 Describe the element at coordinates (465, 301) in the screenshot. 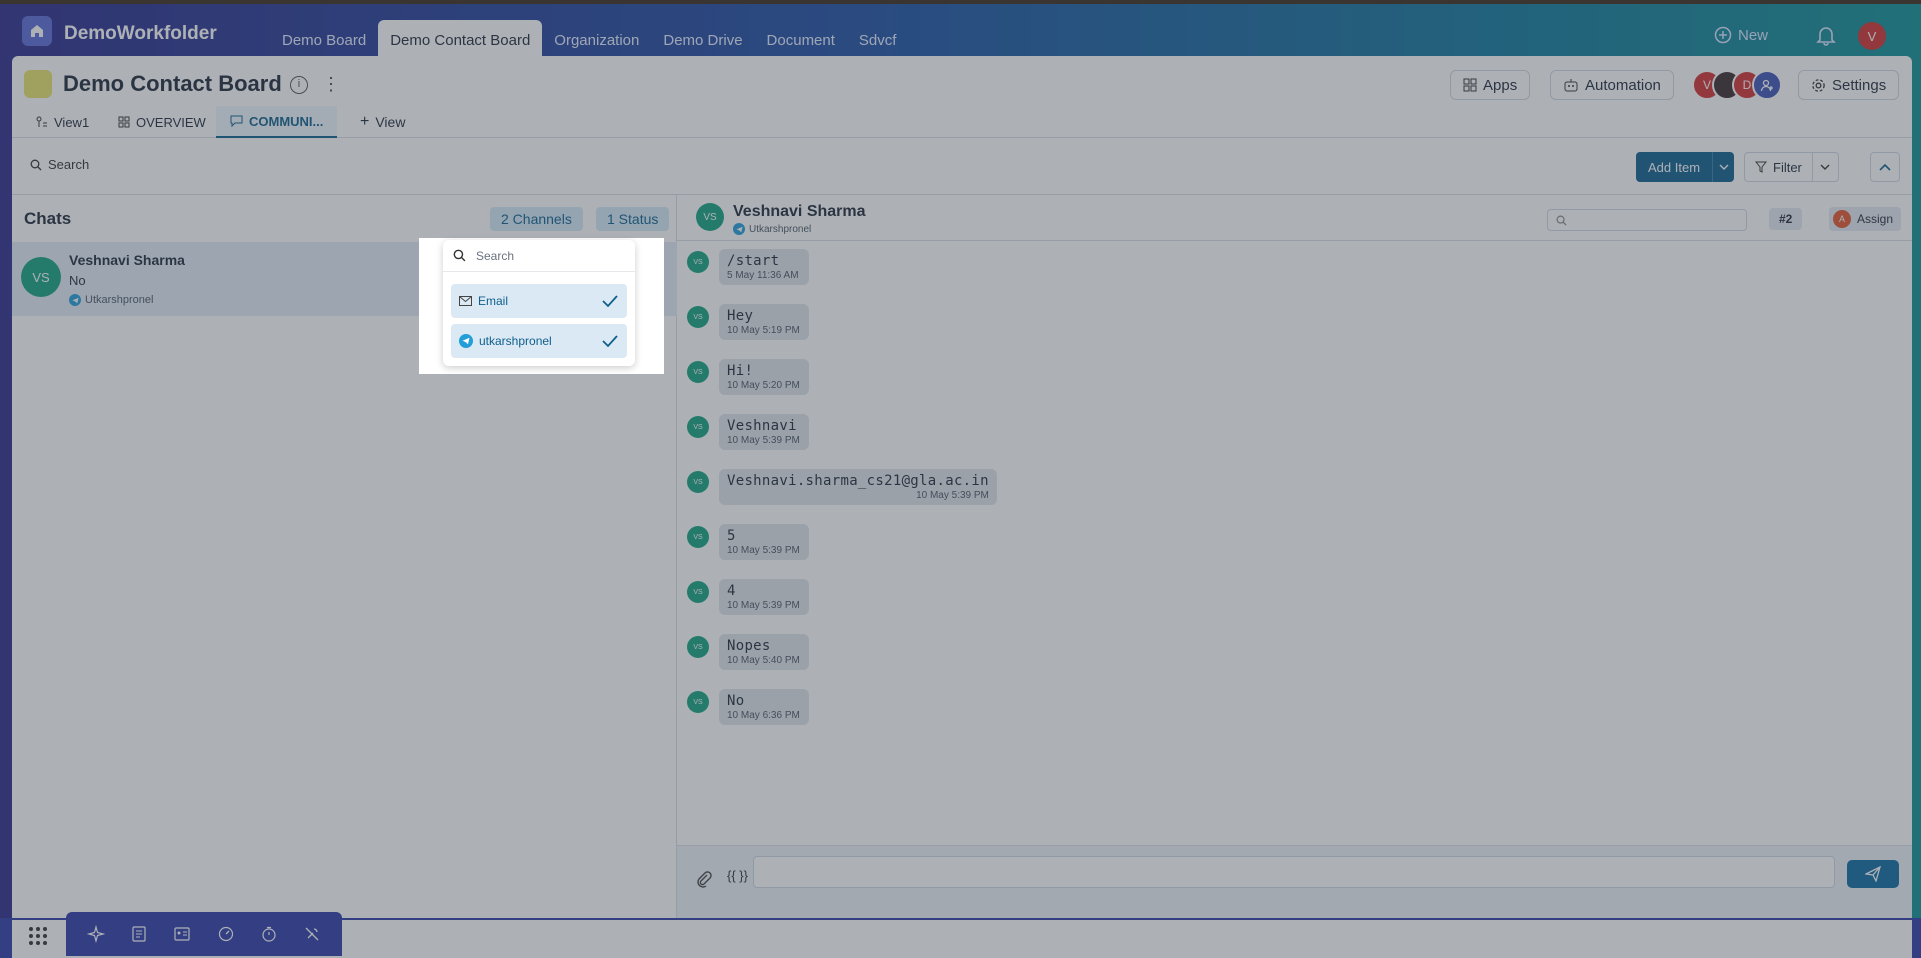

I see `mail-icon` at that location.